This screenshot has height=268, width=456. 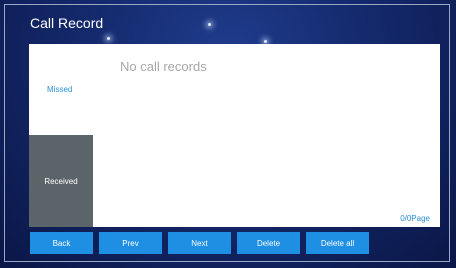 I want to click on page-title: Call Record, so click(x=67, y=23).